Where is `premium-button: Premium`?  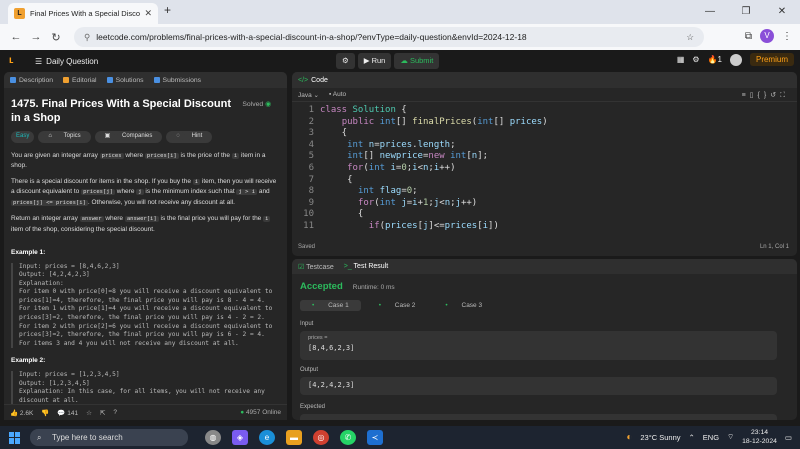 premium-button: Premium is located at coordinates (771, 59).